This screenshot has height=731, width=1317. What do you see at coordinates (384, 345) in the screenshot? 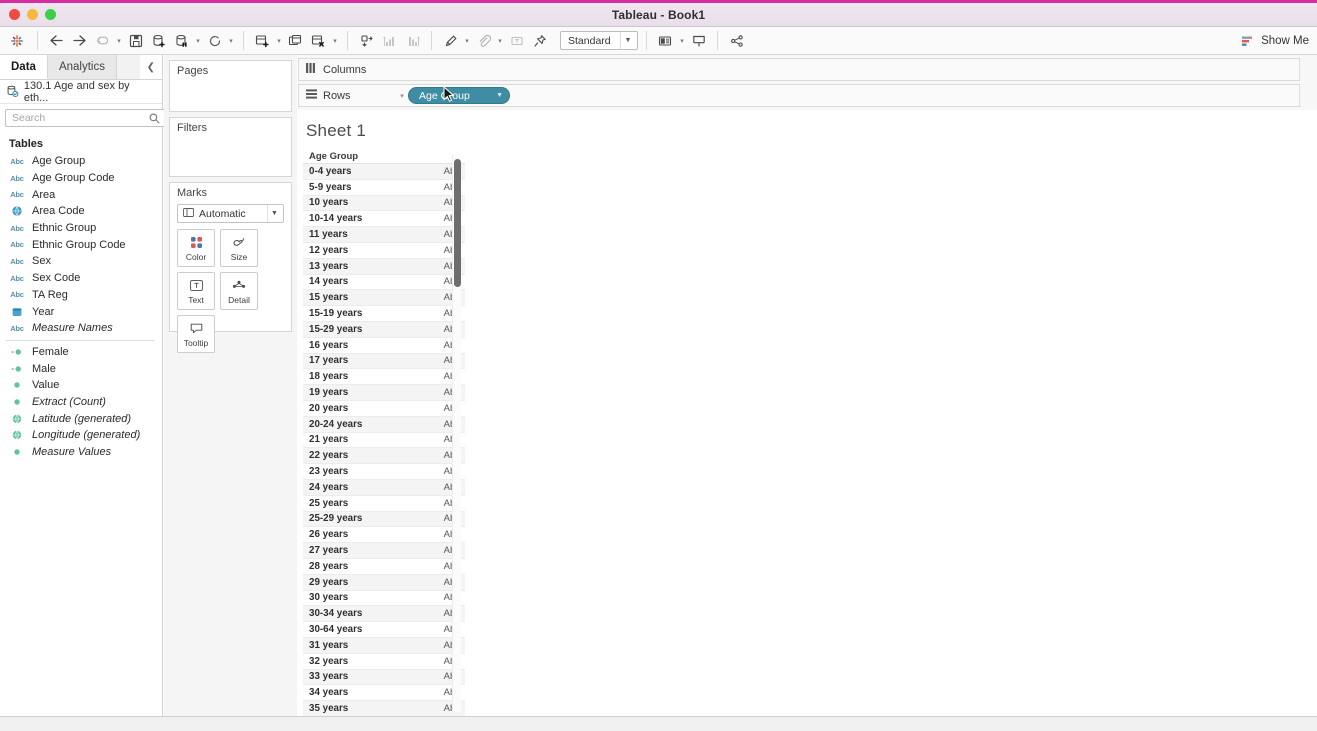
I see `table-row: 16 yearsAbc` at bounding box center [384, 345].